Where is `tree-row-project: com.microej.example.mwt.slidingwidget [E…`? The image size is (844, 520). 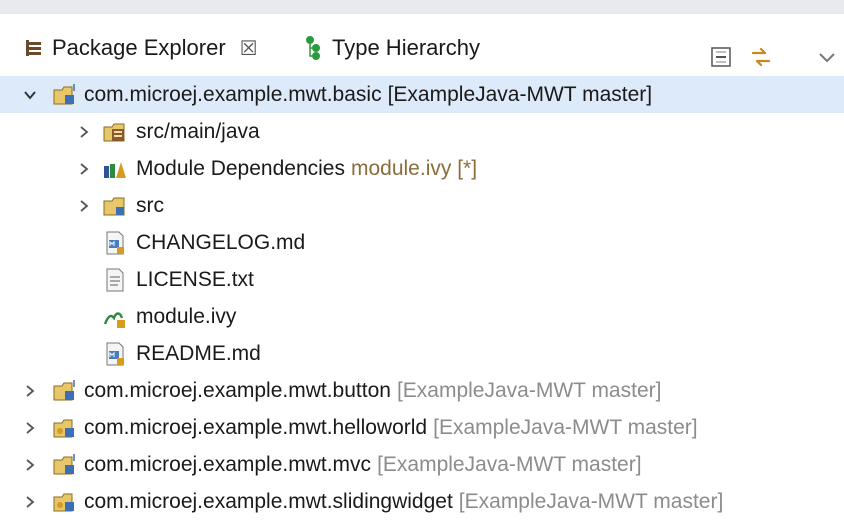 tree-row-project: com.microej.example.mwt.slidingwidget [E… is located at coordinates (422, 501).